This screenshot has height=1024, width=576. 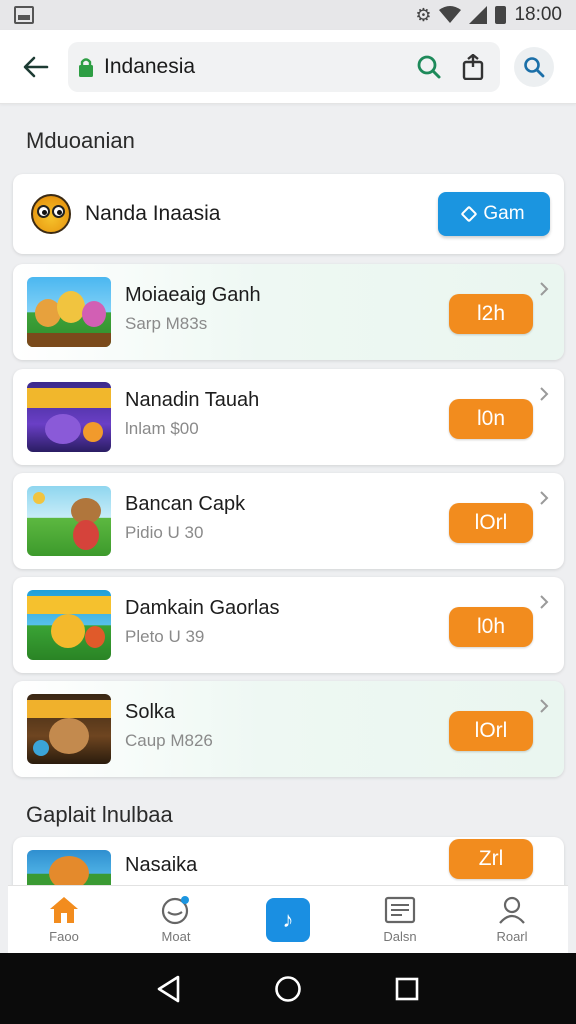 I want to click on game-subtitle: Pleto U 39, so click(x=165, y=636).